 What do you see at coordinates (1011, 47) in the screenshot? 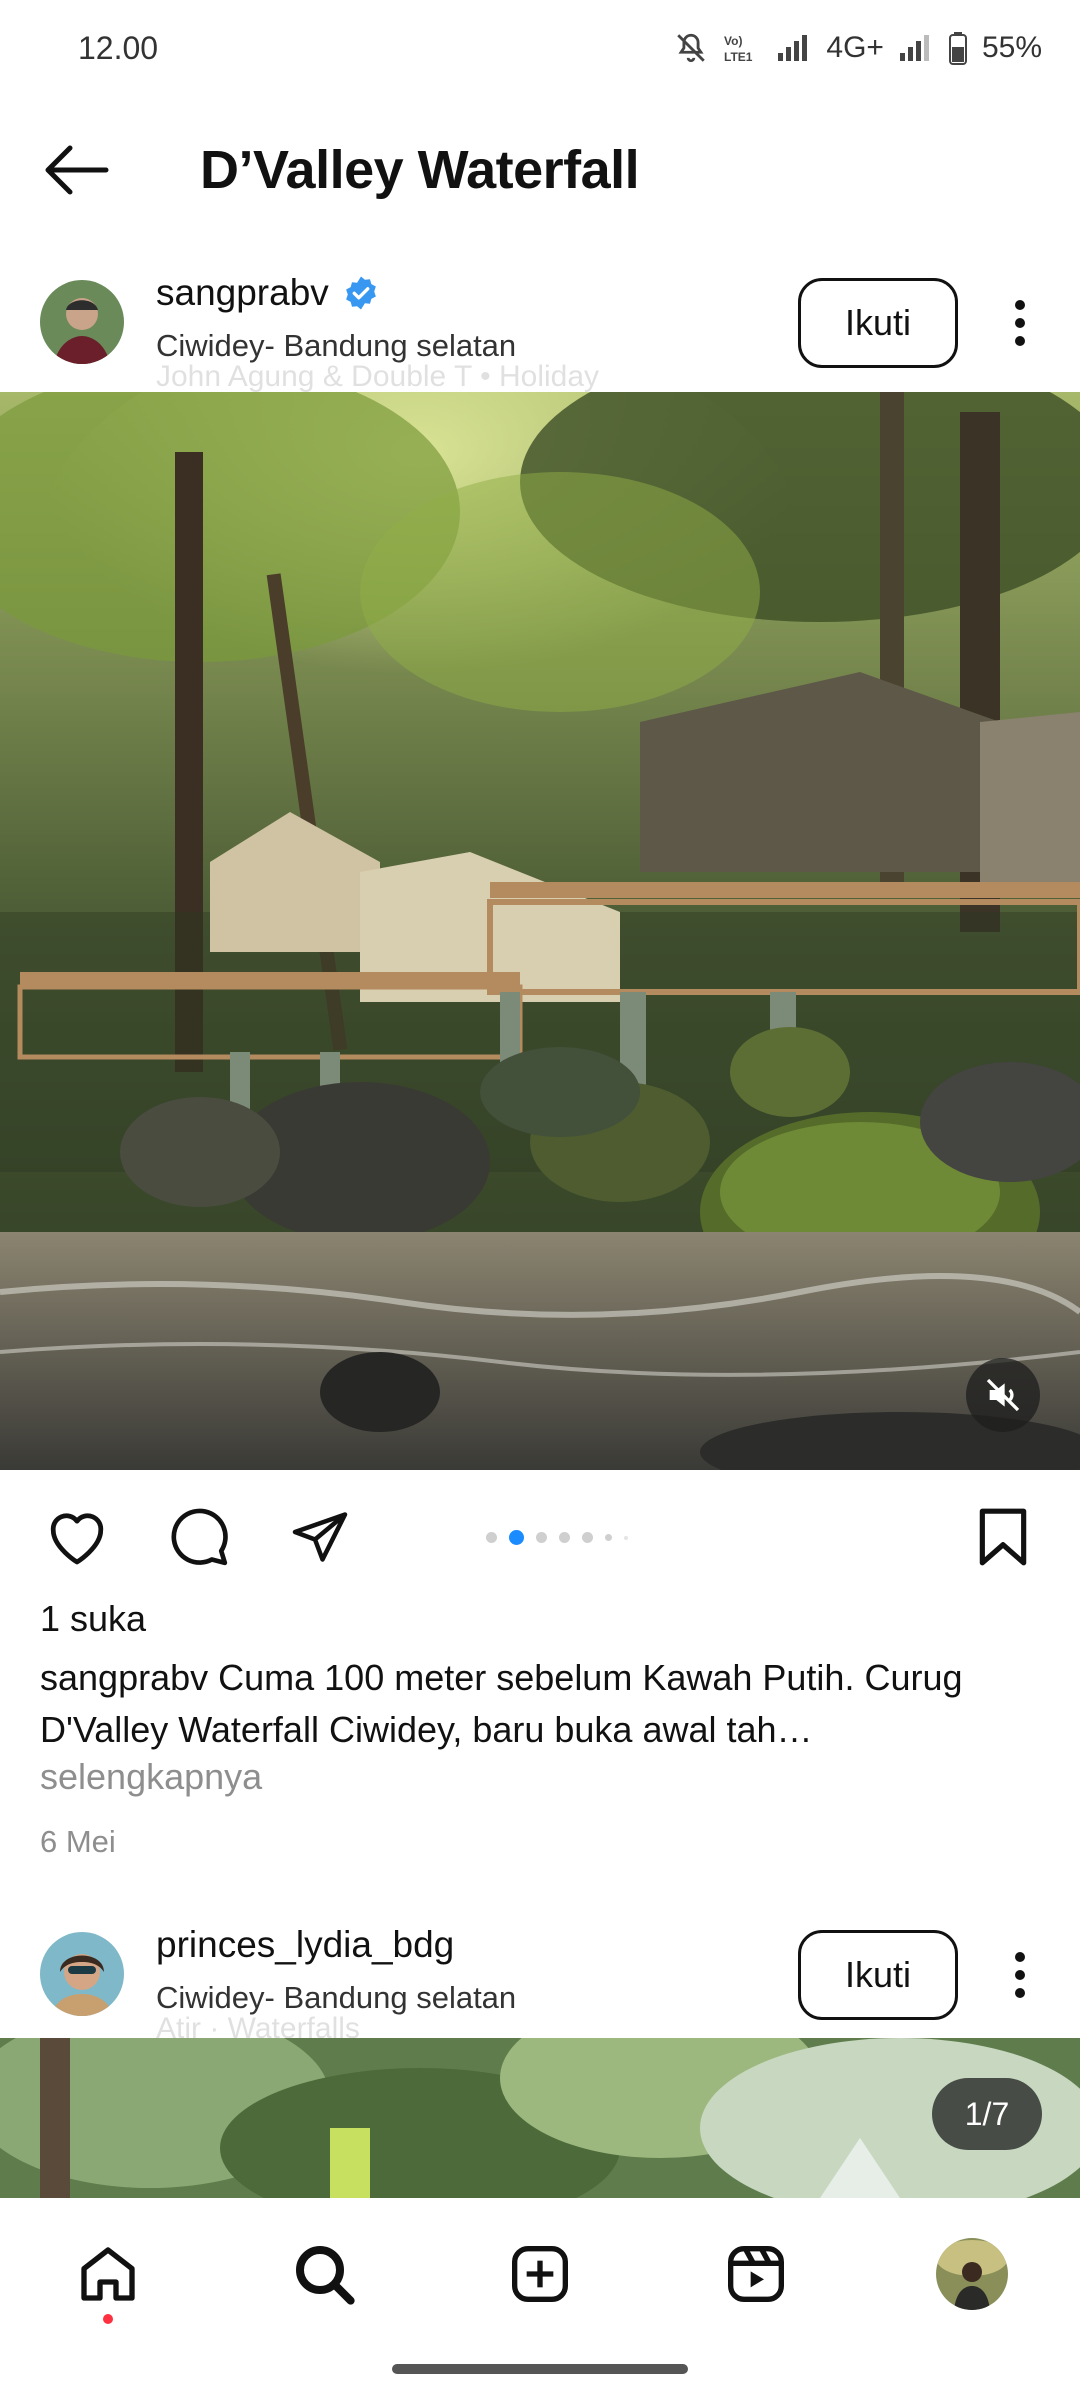
I see `battery-level: 55%` at bounding box center [1011, 47].